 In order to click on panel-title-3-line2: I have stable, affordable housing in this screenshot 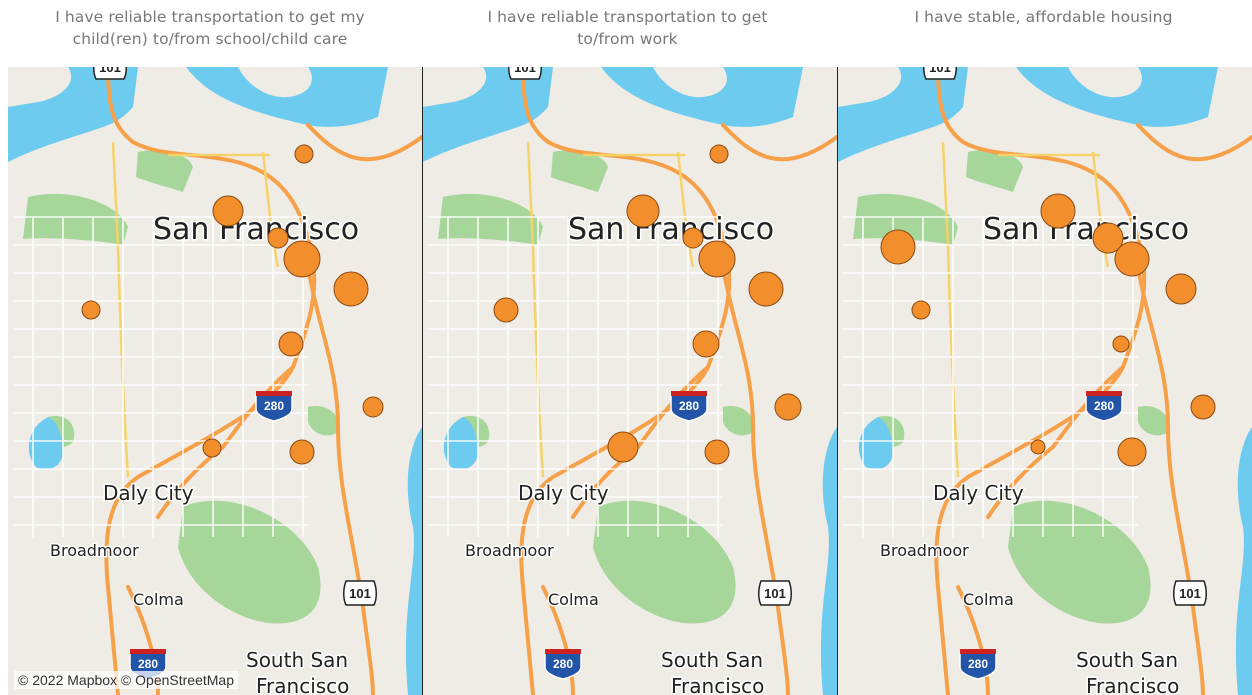, I will do `click(1043, 17)`.